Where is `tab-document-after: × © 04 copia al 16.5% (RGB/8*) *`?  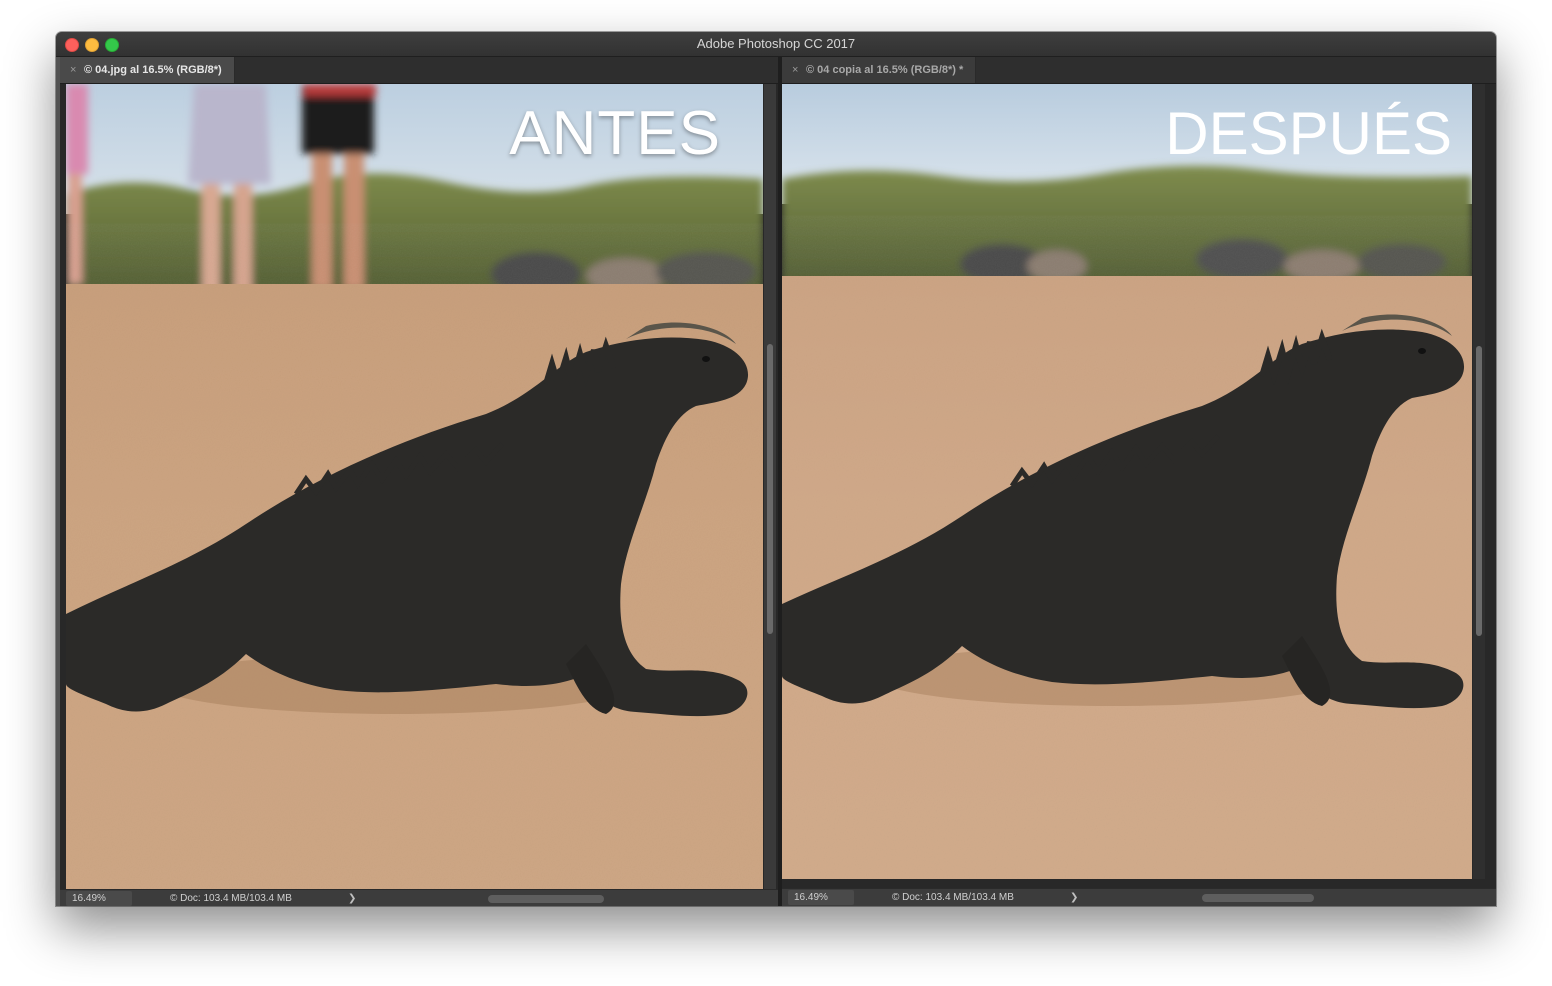
tab-document-after: × © 04 copia al 16.5% (RGB/8*) * is located at coordinates (879, 70).